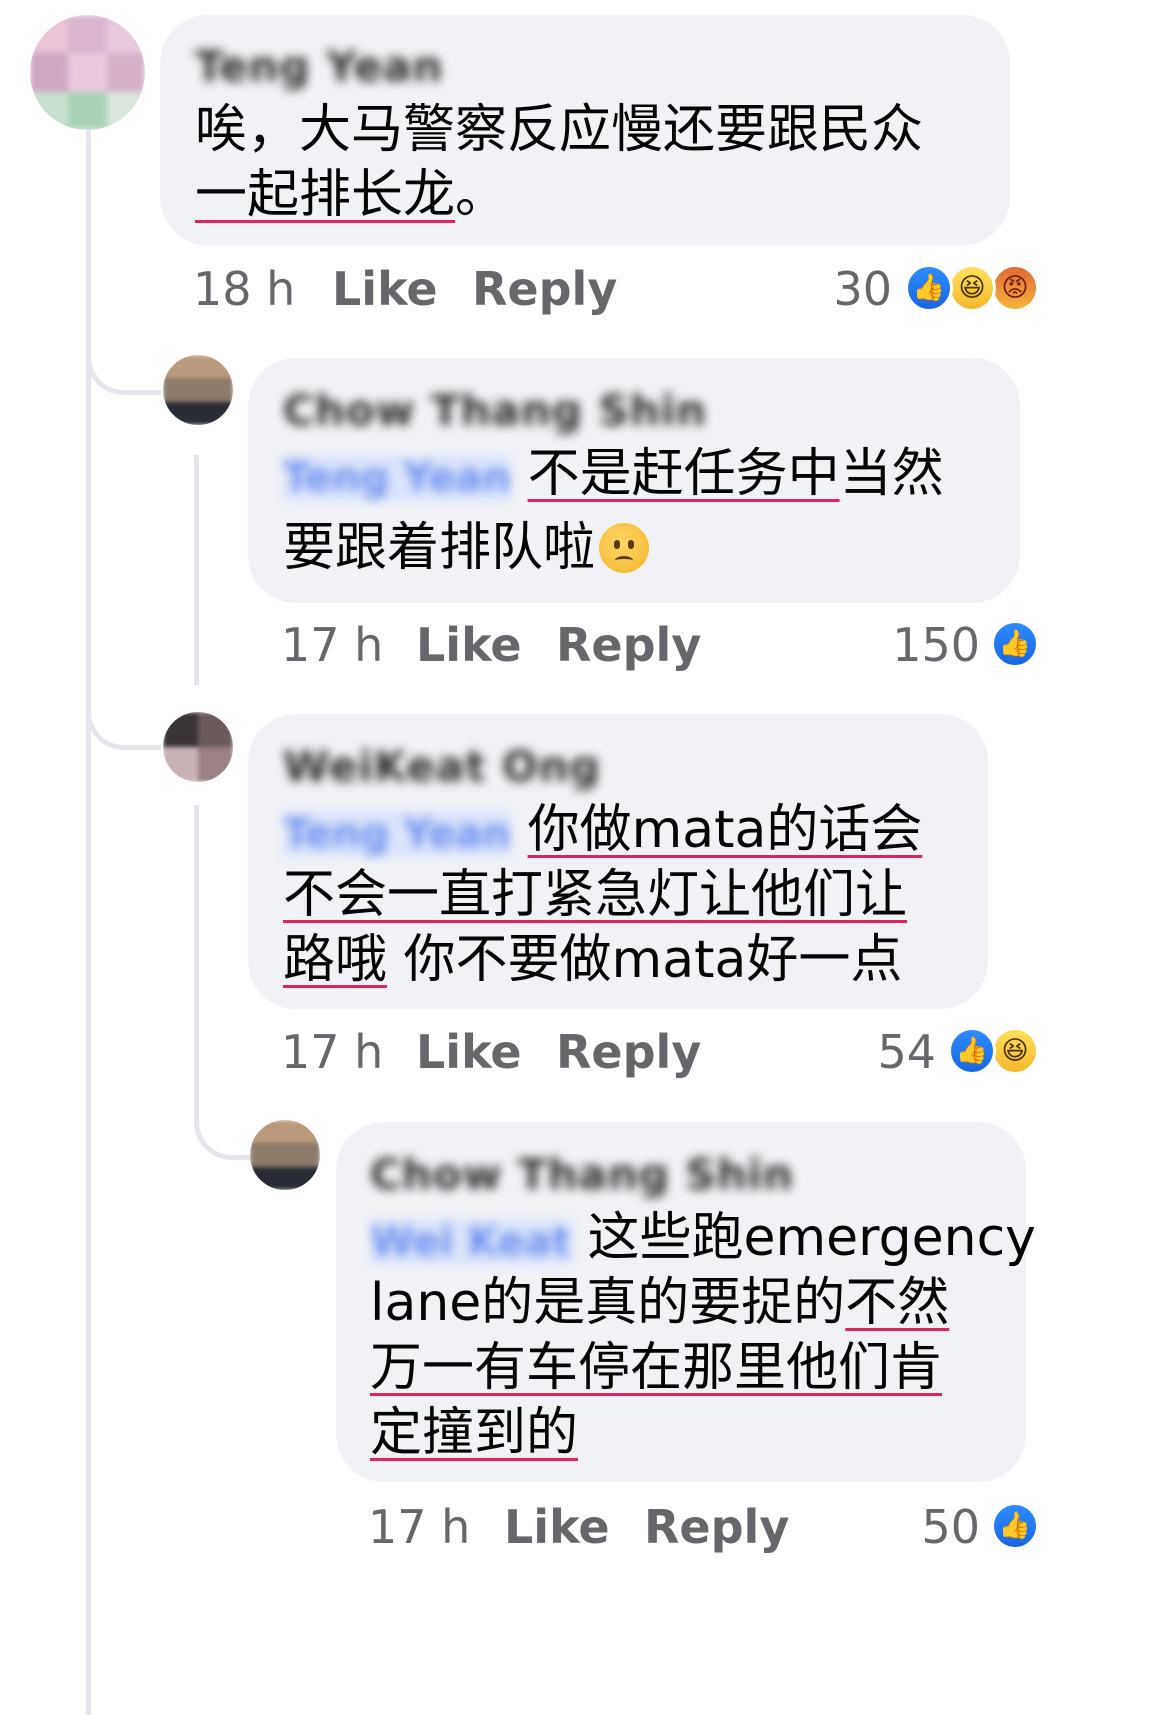 The height and width of the screenshot is (1715, 1170). I want to click on comment-text-line: 唉，大马警察反应慢还要跟民众, so click(559, 130).